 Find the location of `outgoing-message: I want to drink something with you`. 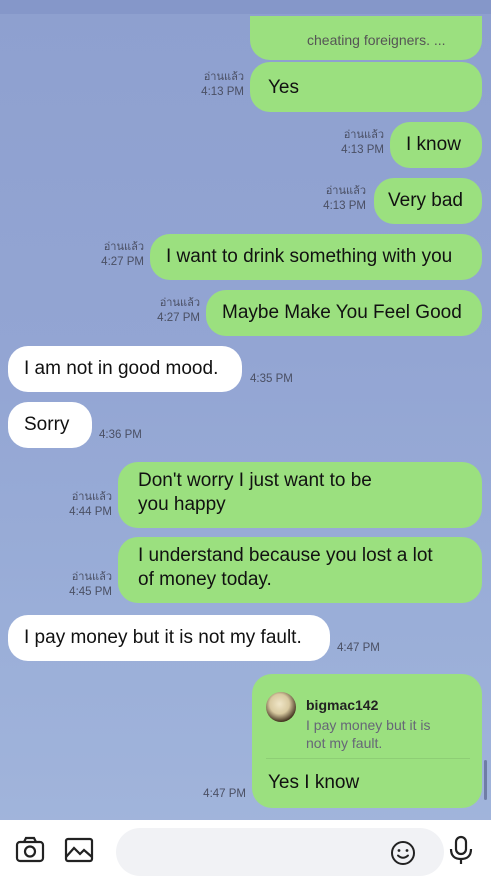

outgoing-message: I want to drink something with you is located at coordinates (316, 257).